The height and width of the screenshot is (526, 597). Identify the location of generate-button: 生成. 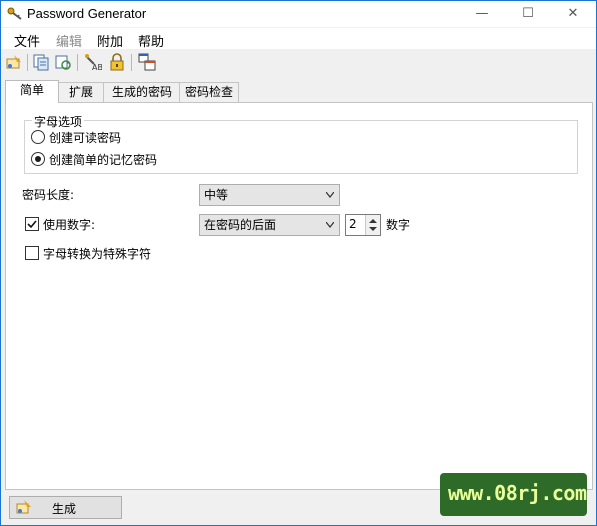
(65, 507).